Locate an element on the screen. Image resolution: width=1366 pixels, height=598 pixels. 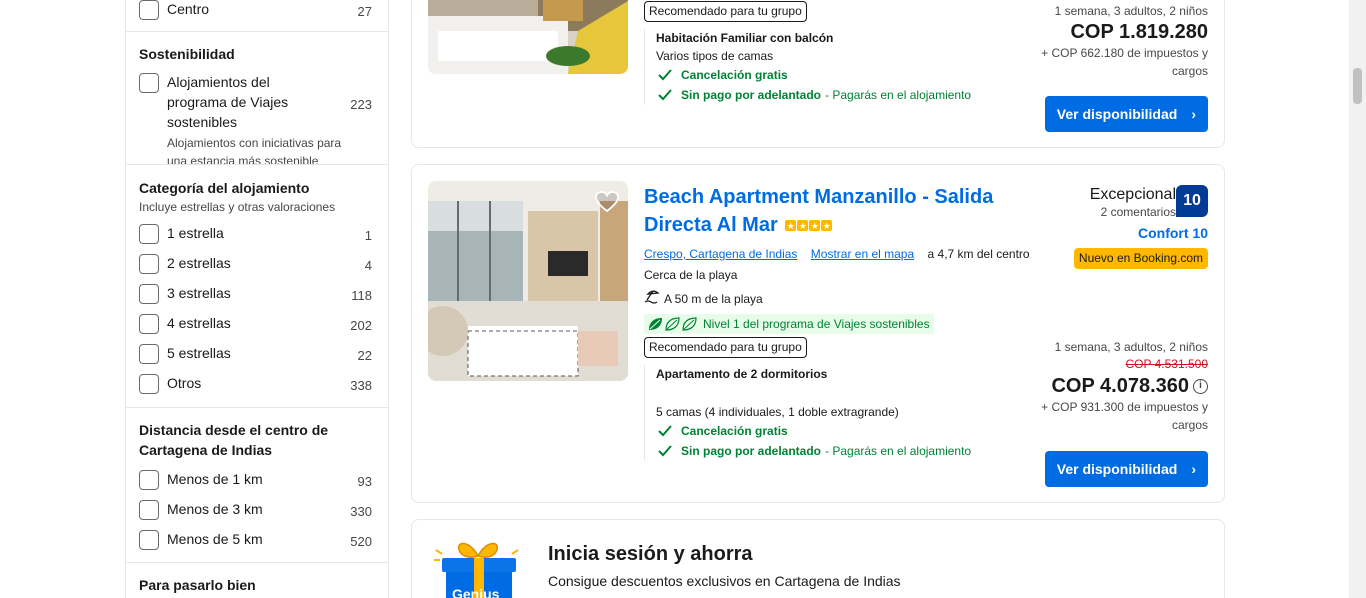
filter-option: Centro 27 is located at coordinates (255, 14).